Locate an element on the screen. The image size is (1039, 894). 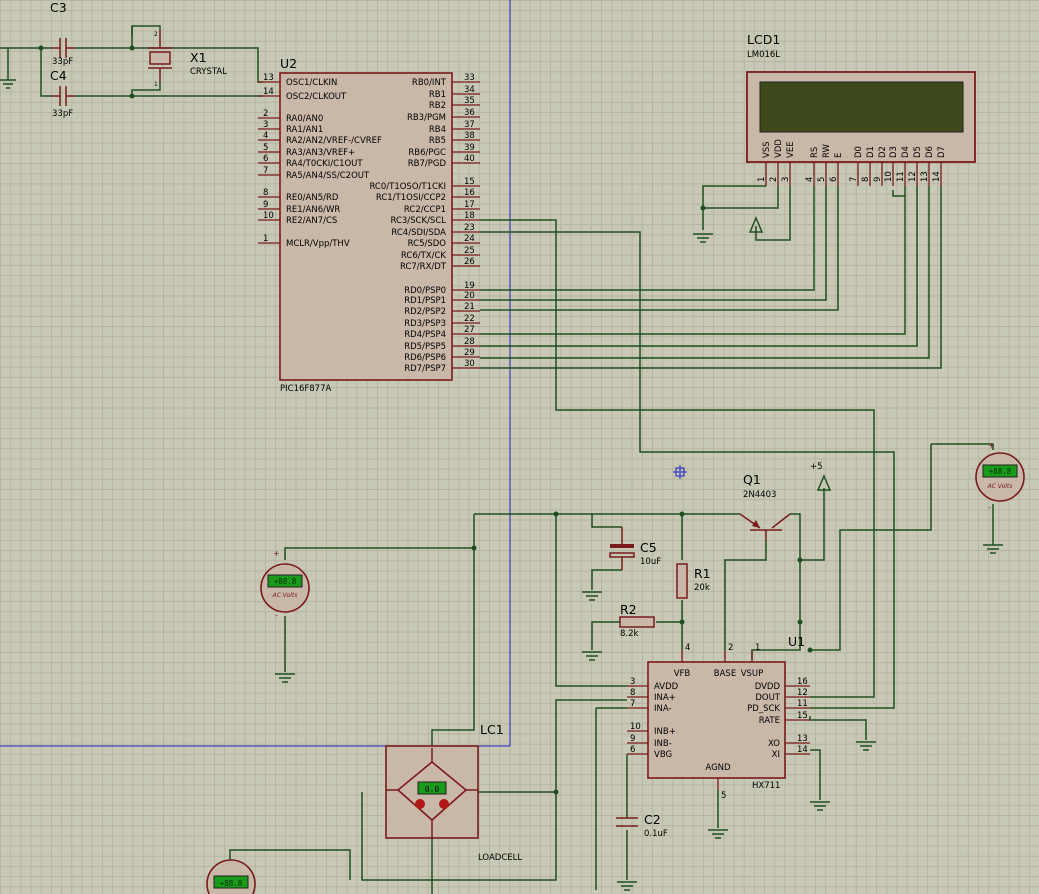
resistor-r1 is located at coordinates (682, 581).